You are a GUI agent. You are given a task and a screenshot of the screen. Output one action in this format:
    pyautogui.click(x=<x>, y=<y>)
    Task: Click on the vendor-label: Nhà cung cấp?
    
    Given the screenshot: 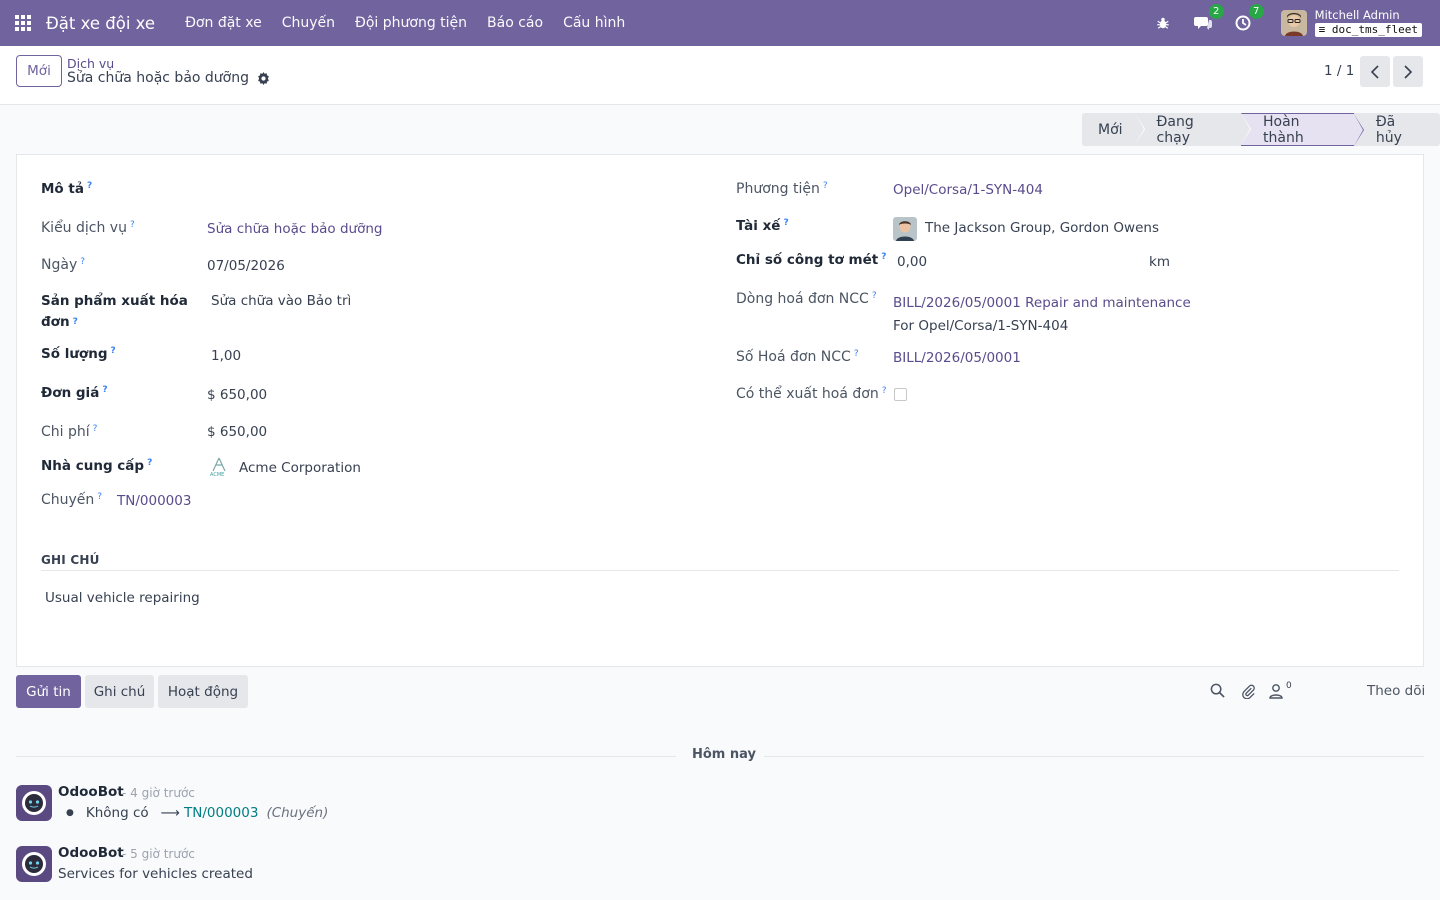 What is the action you would take?
    pyautogui.click(x=97, y=466)
    